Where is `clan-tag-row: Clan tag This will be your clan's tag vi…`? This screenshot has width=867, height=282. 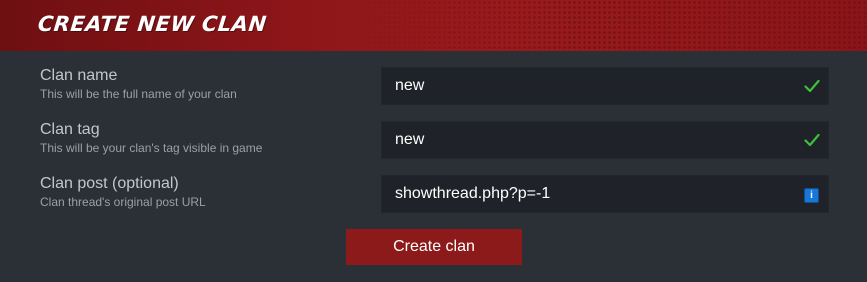
clan-tag-row: Clan tag This will be your clan's tag vi… is located at coordinates (433, 141).